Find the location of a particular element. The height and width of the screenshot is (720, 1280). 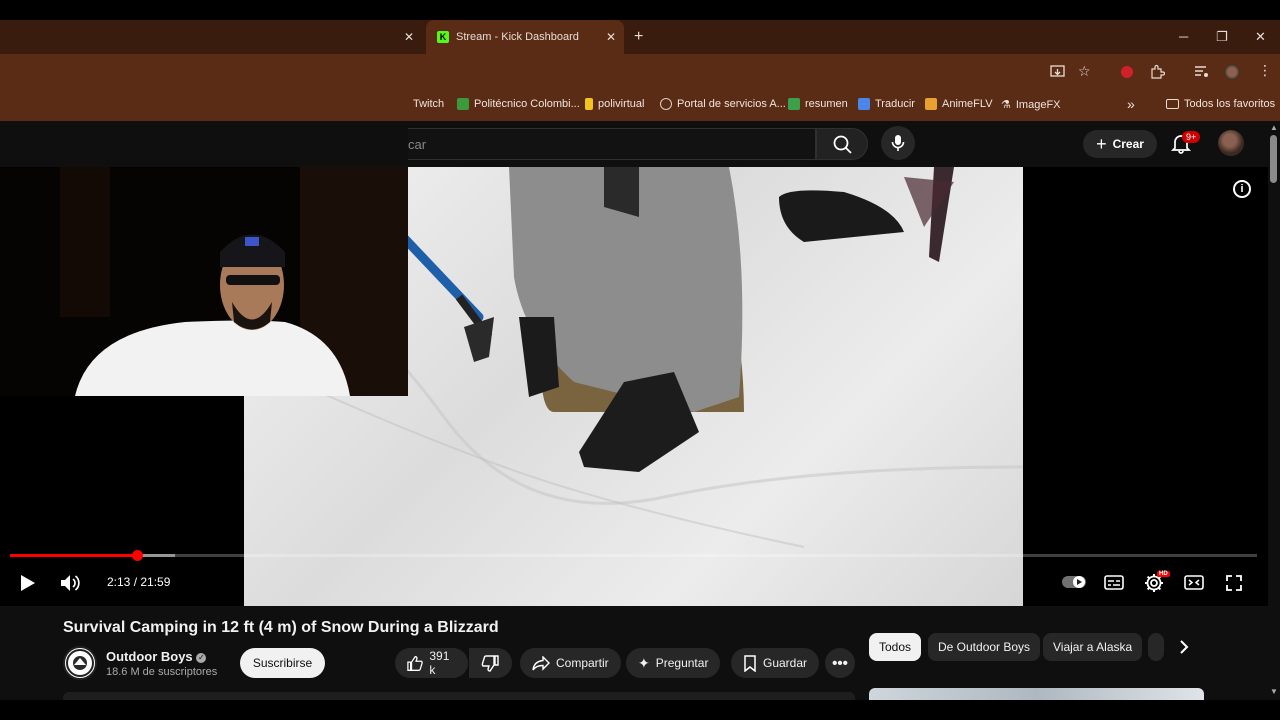

verified-check-icon: ✓ is located at coordinates (201, 658).